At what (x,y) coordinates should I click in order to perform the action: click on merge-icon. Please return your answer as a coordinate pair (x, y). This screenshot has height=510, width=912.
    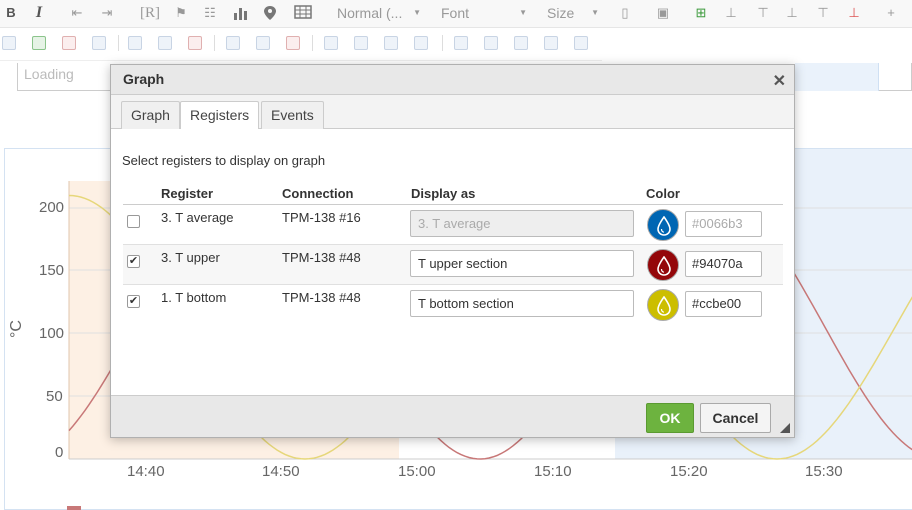
    Looking at the image, I should click on (461, 43).